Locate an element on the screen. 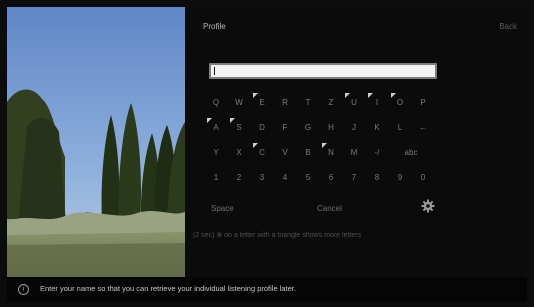 The height and width of the screenshot is (307, 534). key: Z is located at coordinates (331, 103).